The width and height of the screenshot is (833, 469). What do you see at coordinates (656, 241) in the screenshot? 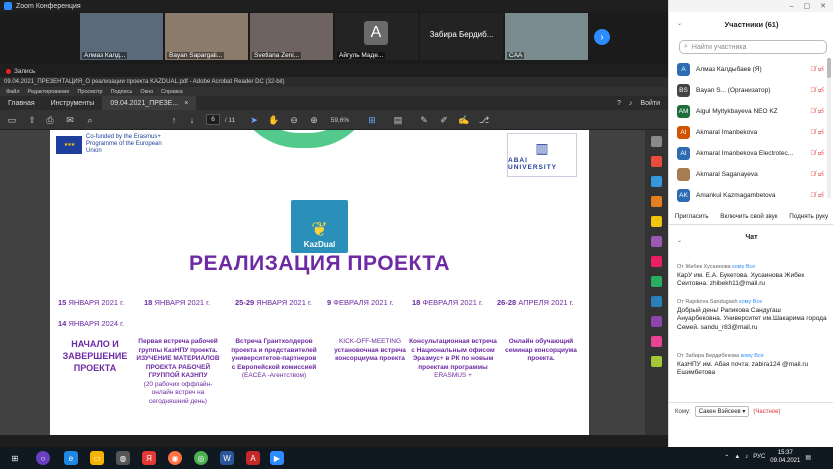
I see `combine-files-icon` at bounding box center [656, 241].